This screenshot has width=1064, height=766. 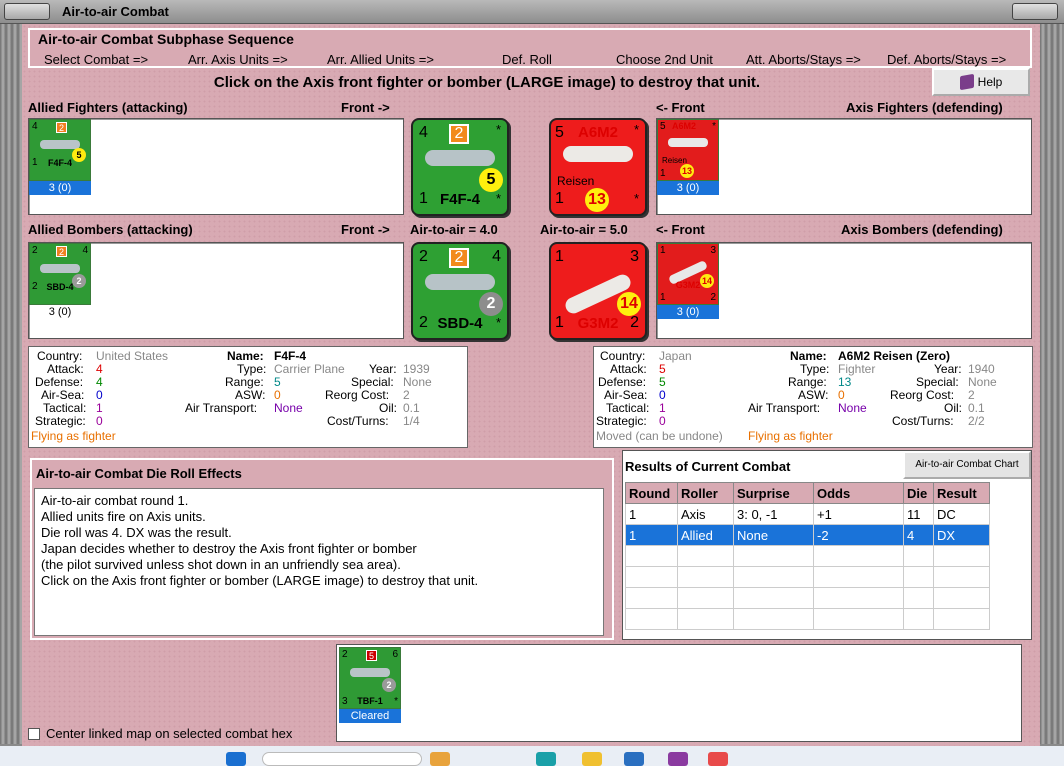 I want to click on allied-bomber-counter: 2 2 4 2 2 SBD-4, so click(x=60, y=274).